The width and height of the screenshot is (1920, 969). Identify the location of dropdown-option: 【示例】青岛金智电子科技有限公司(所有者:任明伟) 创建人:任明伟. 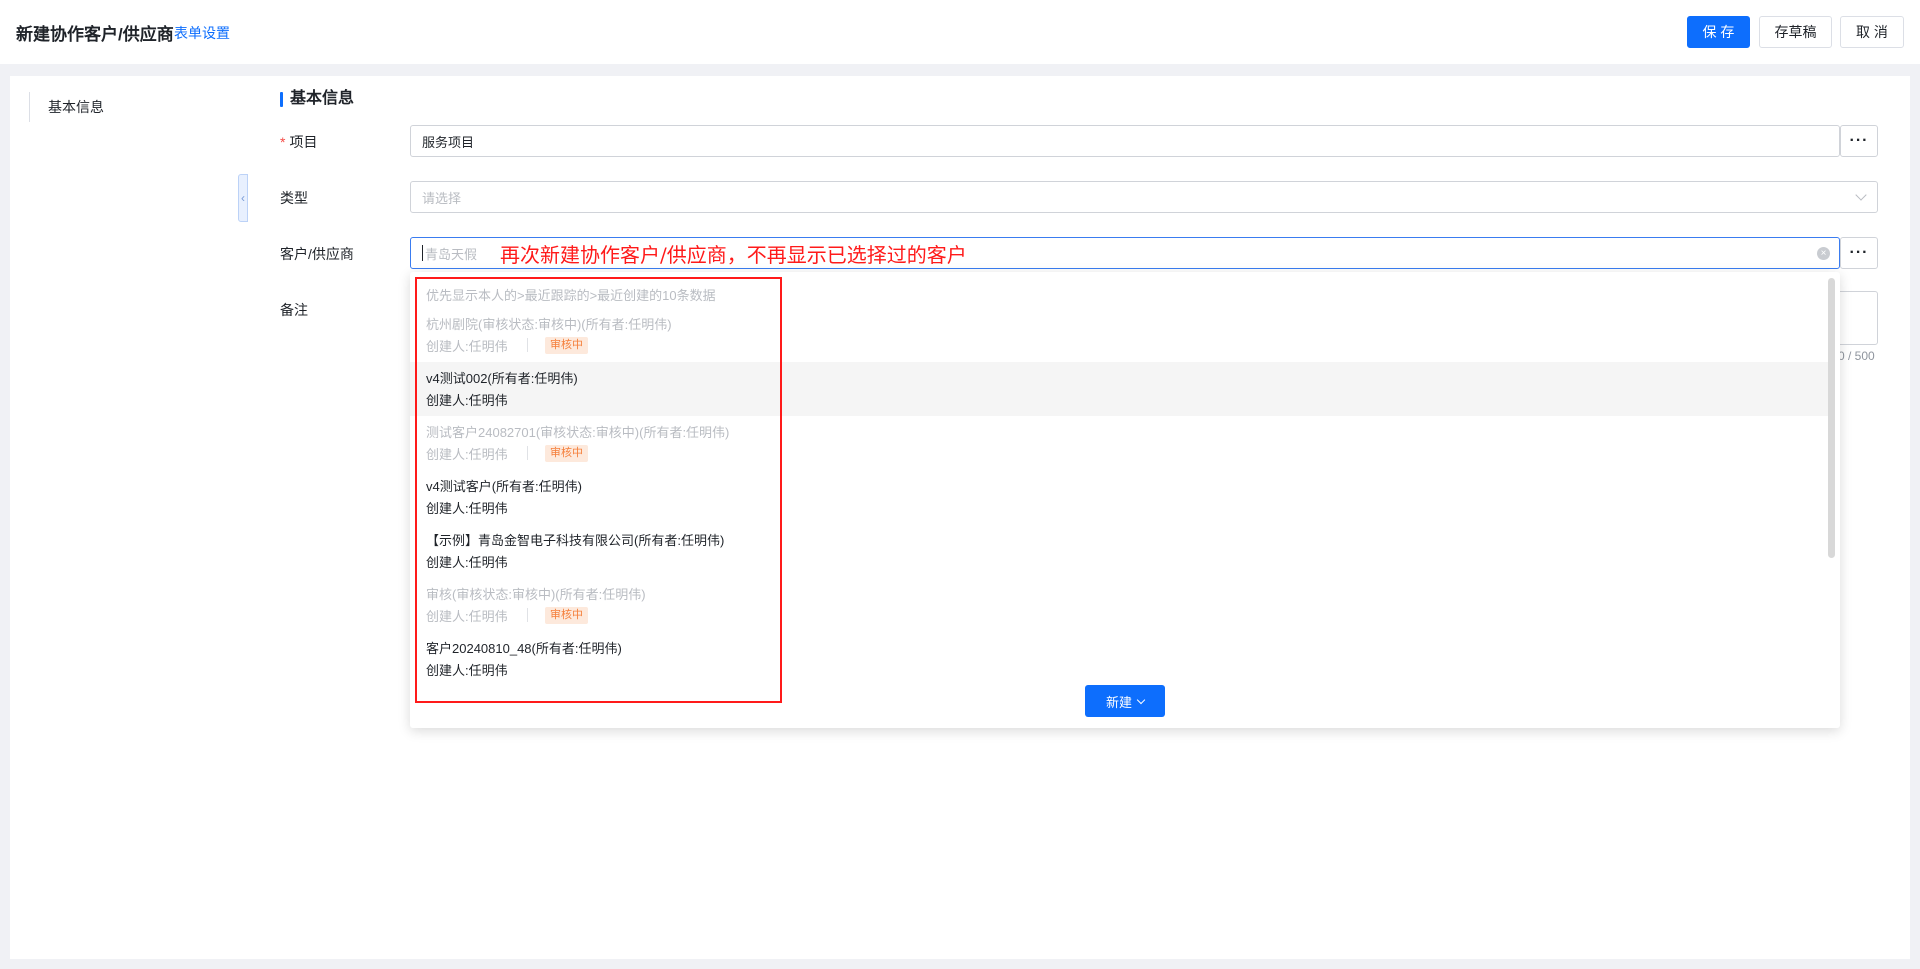
(1120, 551).